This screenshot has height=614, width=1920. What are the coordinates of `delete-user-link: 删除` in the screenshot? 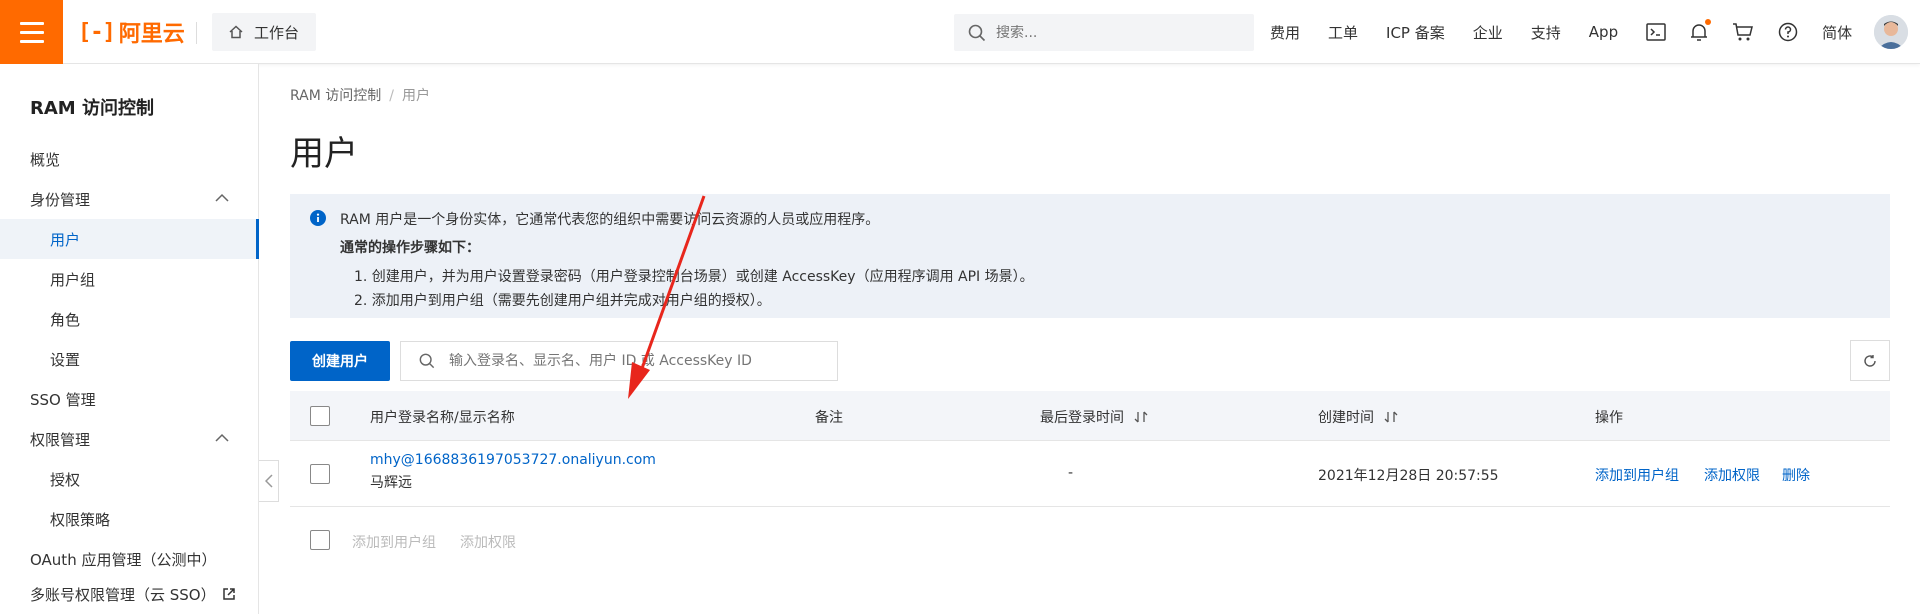 It's located at (1796, 475).